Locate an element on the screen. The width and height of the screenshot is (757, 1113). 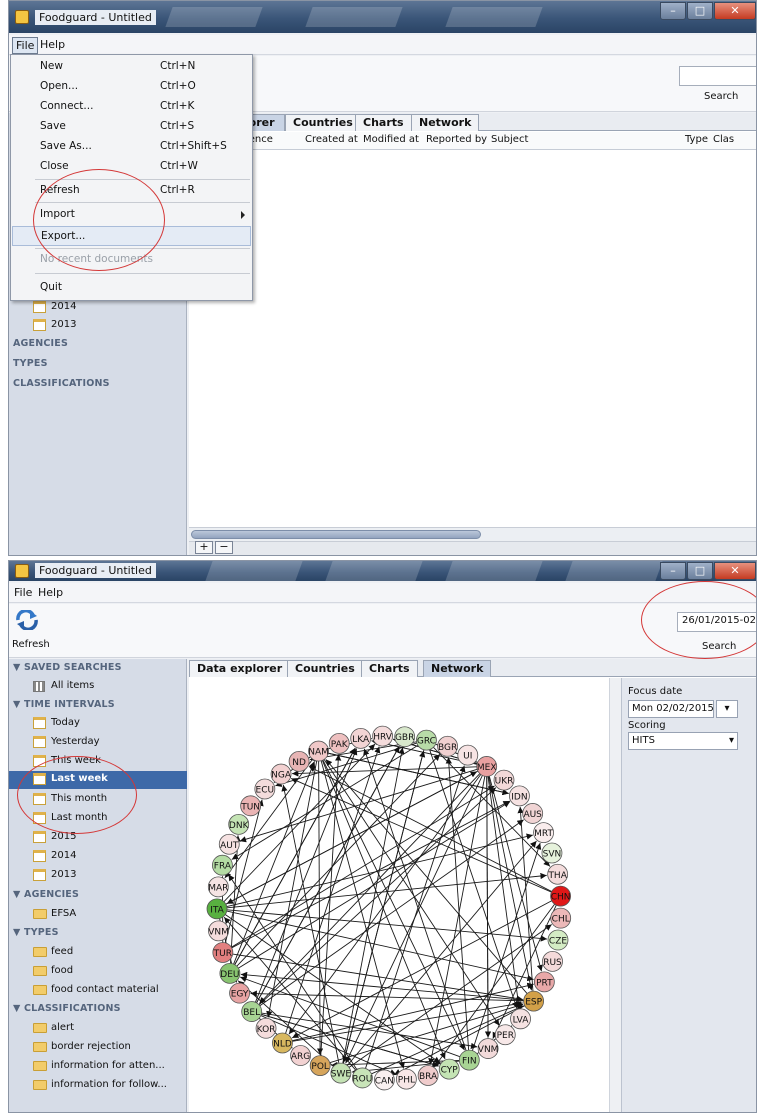
network-node-grc: GRC is located at coordinates (426, 740).